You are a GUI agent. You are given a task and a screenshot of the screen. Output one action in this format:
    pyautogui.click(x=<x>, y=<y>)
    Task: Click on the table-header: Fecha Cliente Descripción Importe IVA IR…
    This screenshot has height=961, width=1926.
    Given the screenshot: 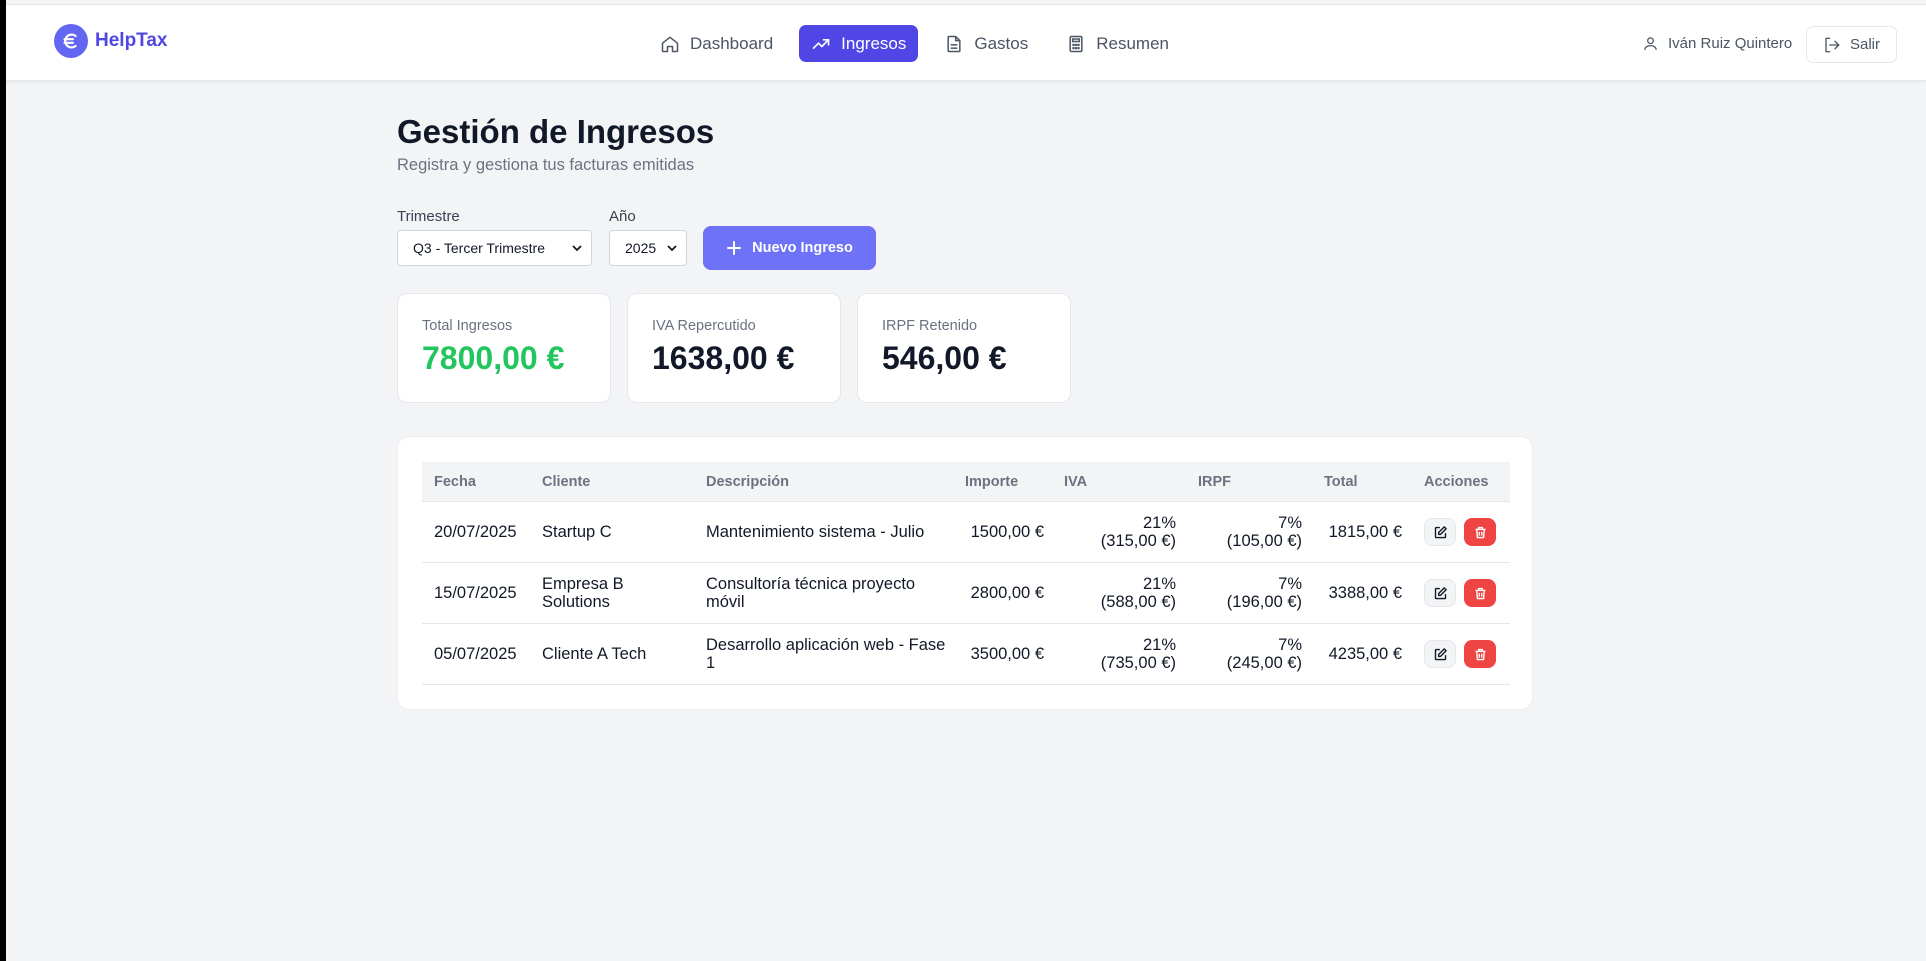 What is the action you would take?
    pyautogui.click(x=966, y=482)
    